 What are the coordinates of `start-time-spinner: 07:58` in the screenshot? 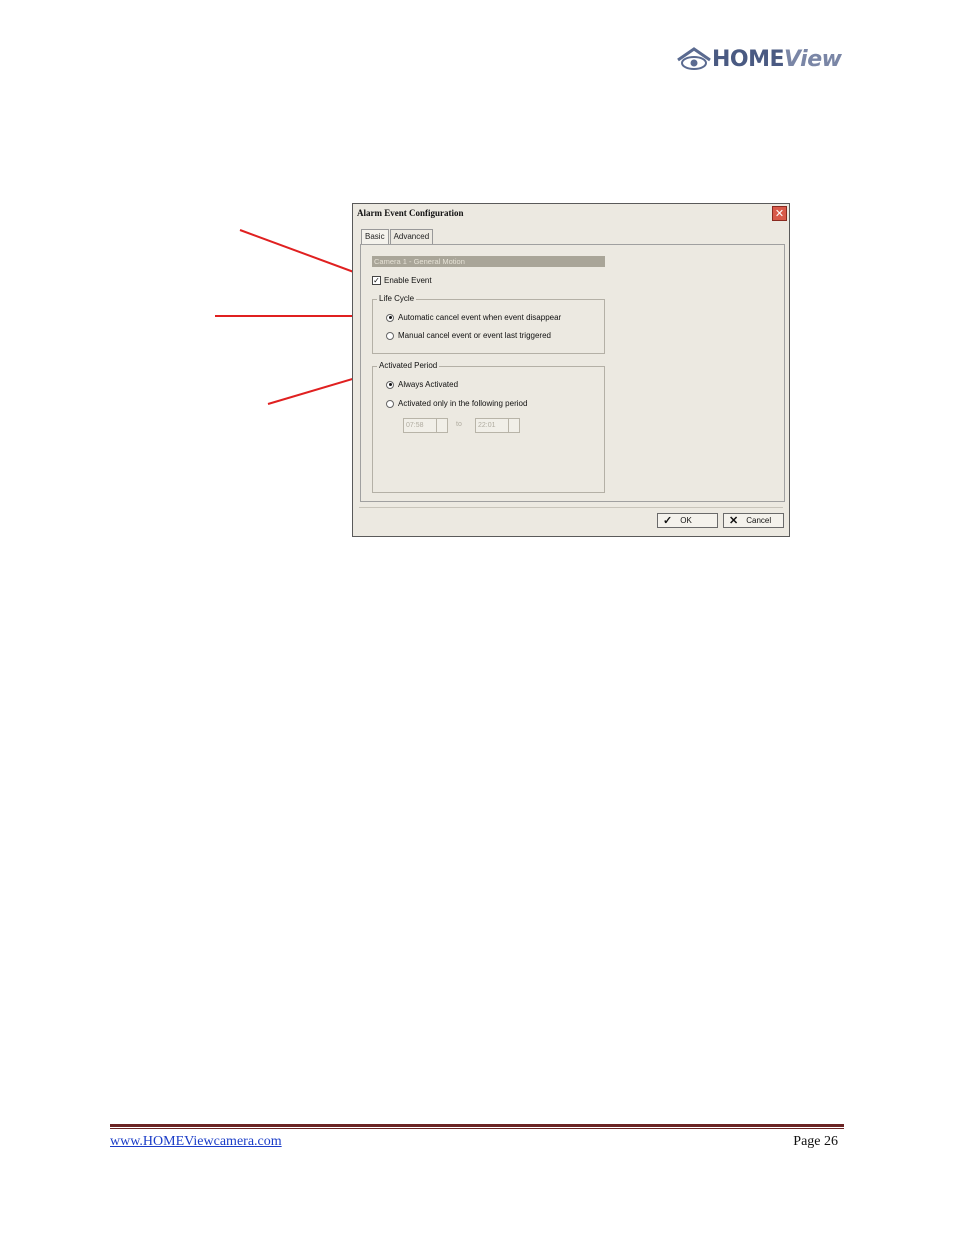 It's located at (425, 425).